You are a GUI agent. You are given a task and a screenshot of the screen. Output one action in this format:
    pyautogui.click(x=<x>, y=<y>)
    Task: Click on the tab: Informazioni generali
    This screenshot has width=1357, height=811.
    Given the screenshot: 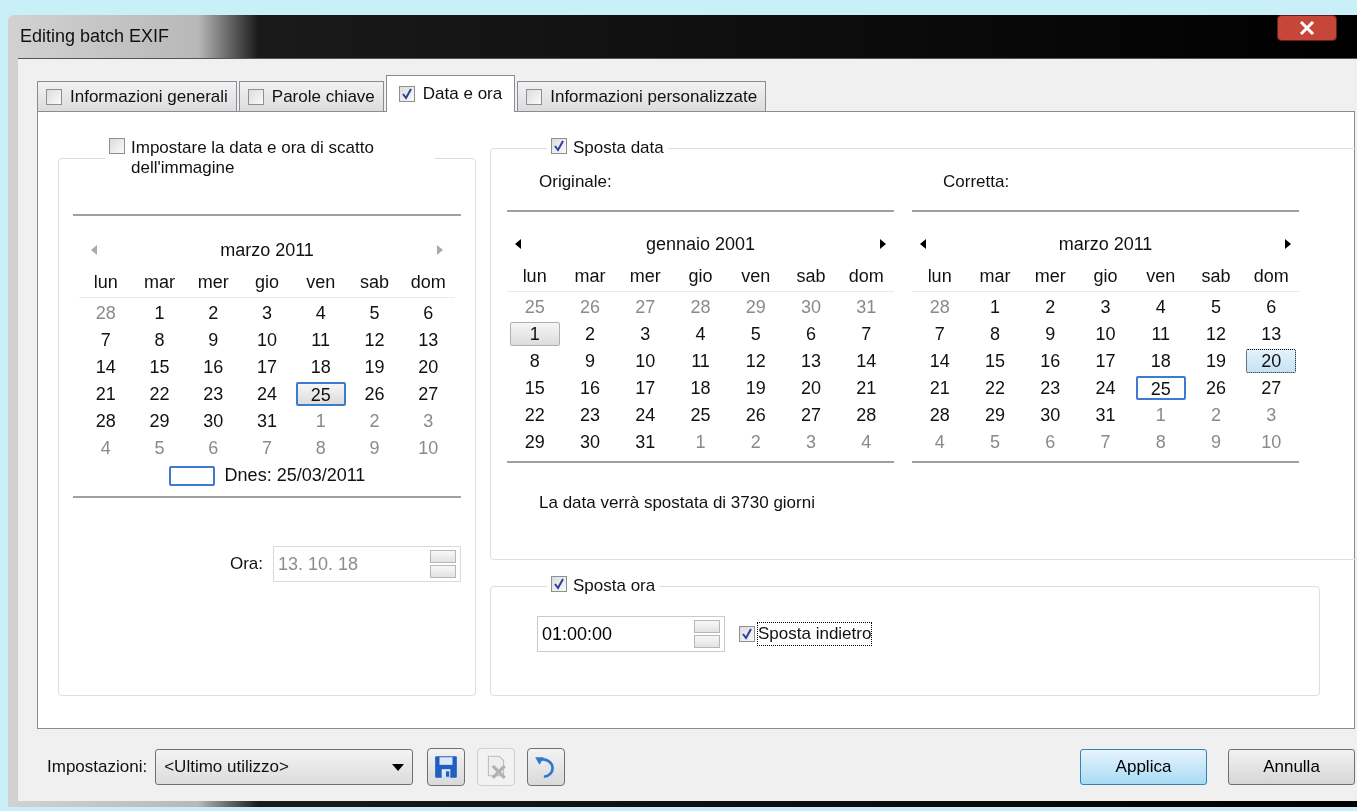 What is the action you would take?
    pyautogui.click(x=137, y=96)
    